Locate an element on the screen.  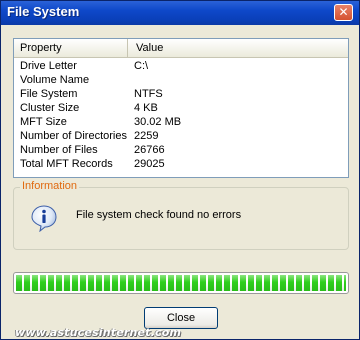
list-row: MFT Size 30.02 MB is located at coordinates (181, 122).